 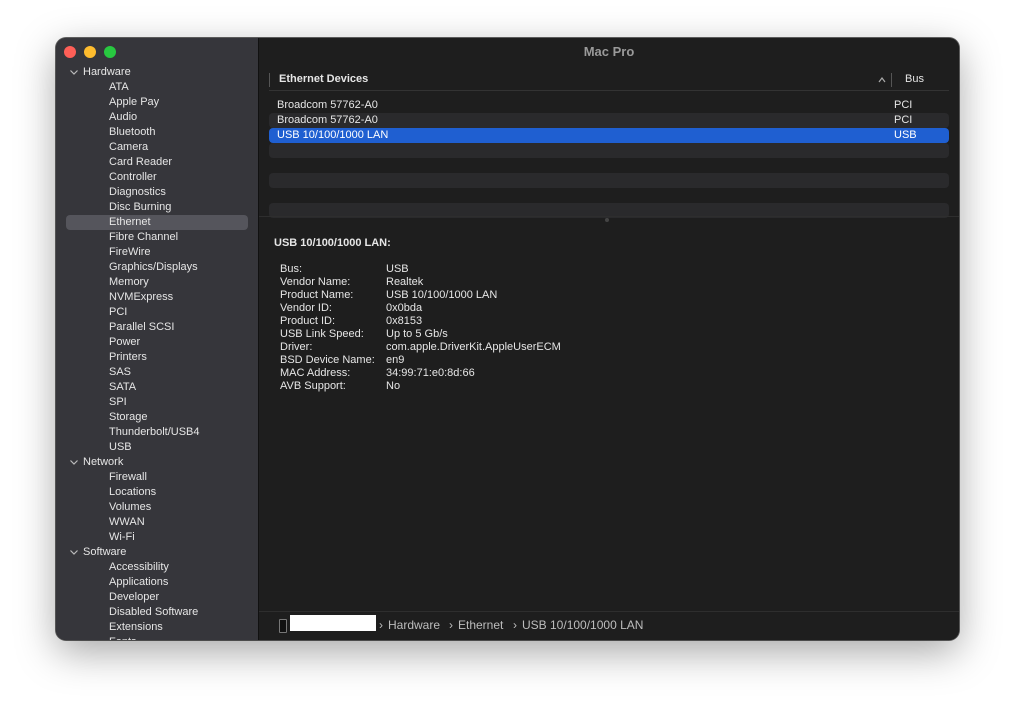 I want to click on computer-icon, so click(x=283, y=626).